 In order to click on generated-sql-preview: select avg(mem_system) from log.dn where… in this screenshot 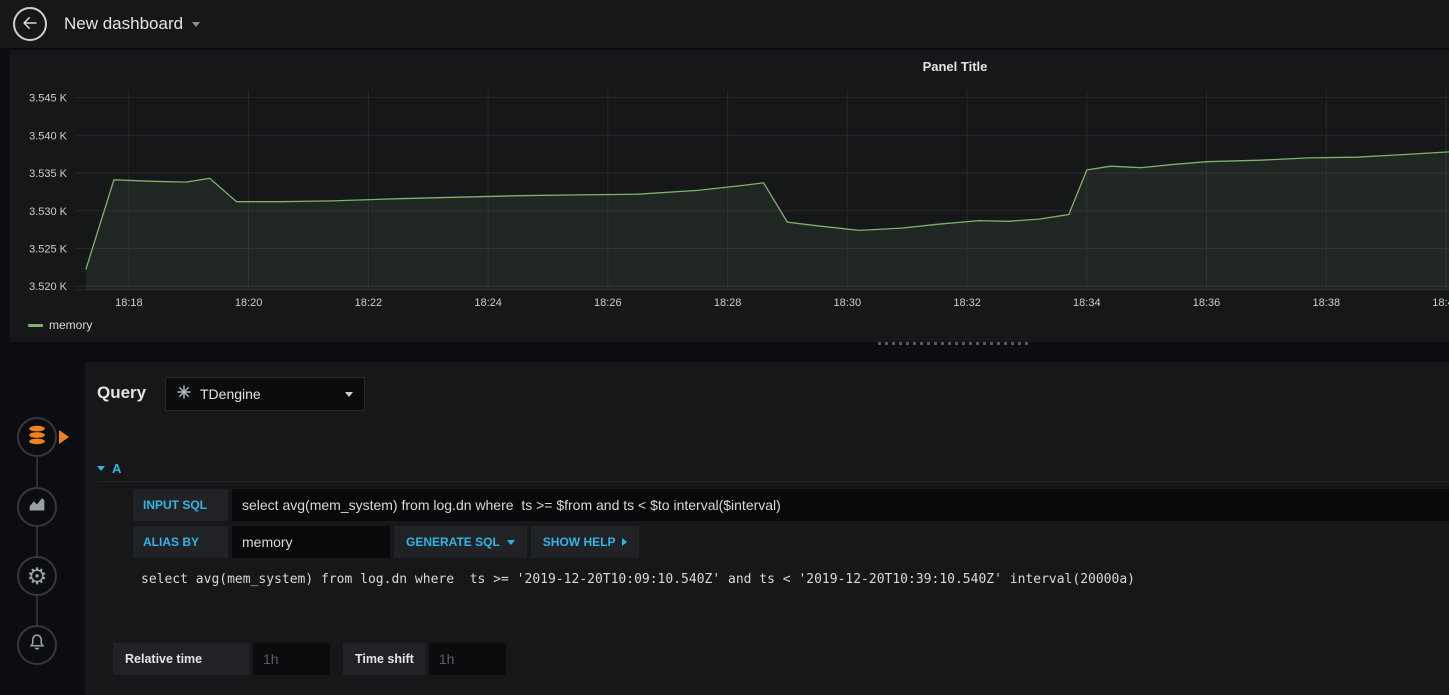, I will do `click(638, 579)`.